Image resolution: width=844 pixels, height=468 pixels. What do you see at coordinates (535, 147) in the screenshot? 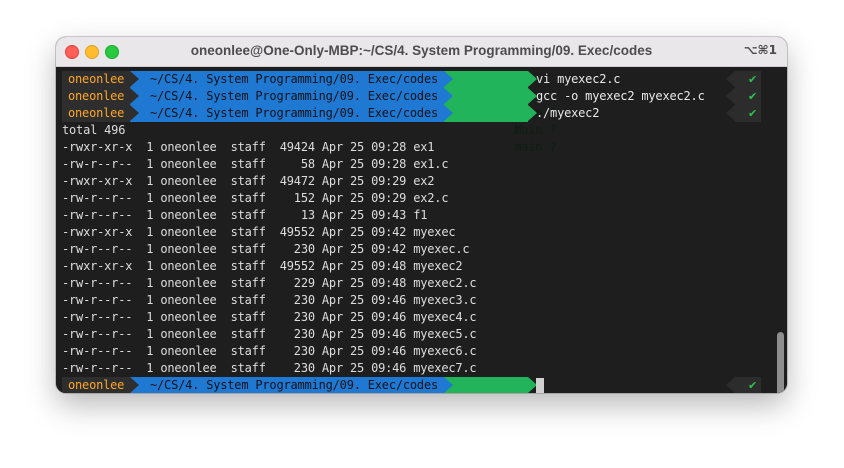
I see `git-branch-label: main ?` at bounding box center [535, 147].